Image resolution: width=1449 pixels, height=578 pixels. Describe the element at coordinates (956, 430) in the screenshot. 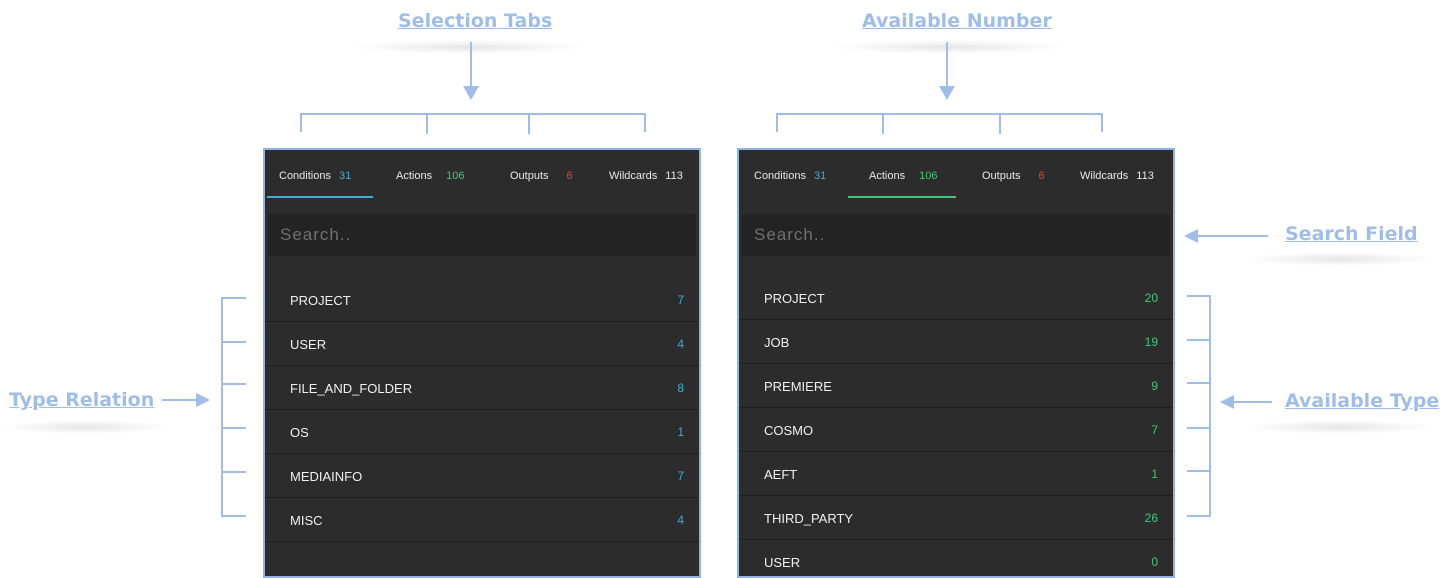

I see `list-item: COSMO 7` at that location.